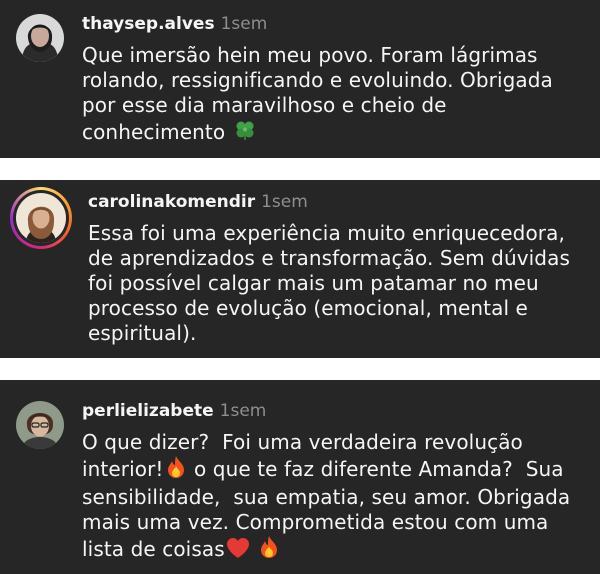 The image size is (600, 574). I want to click on red-heart-icon, so click(238, 551).